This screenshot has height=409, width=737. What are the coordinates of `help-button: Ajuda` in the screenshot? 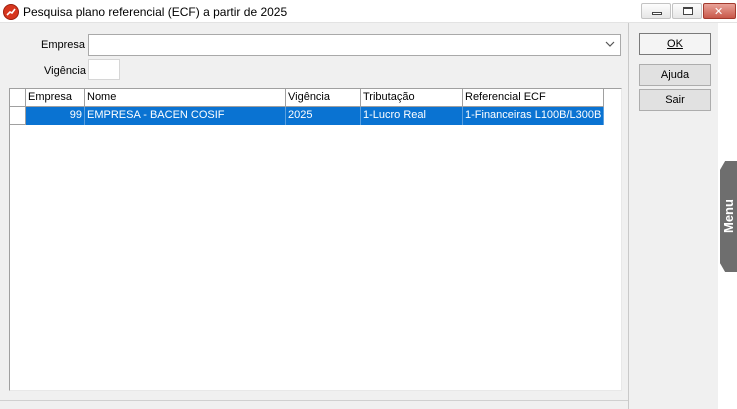 It's located at (675, 75).